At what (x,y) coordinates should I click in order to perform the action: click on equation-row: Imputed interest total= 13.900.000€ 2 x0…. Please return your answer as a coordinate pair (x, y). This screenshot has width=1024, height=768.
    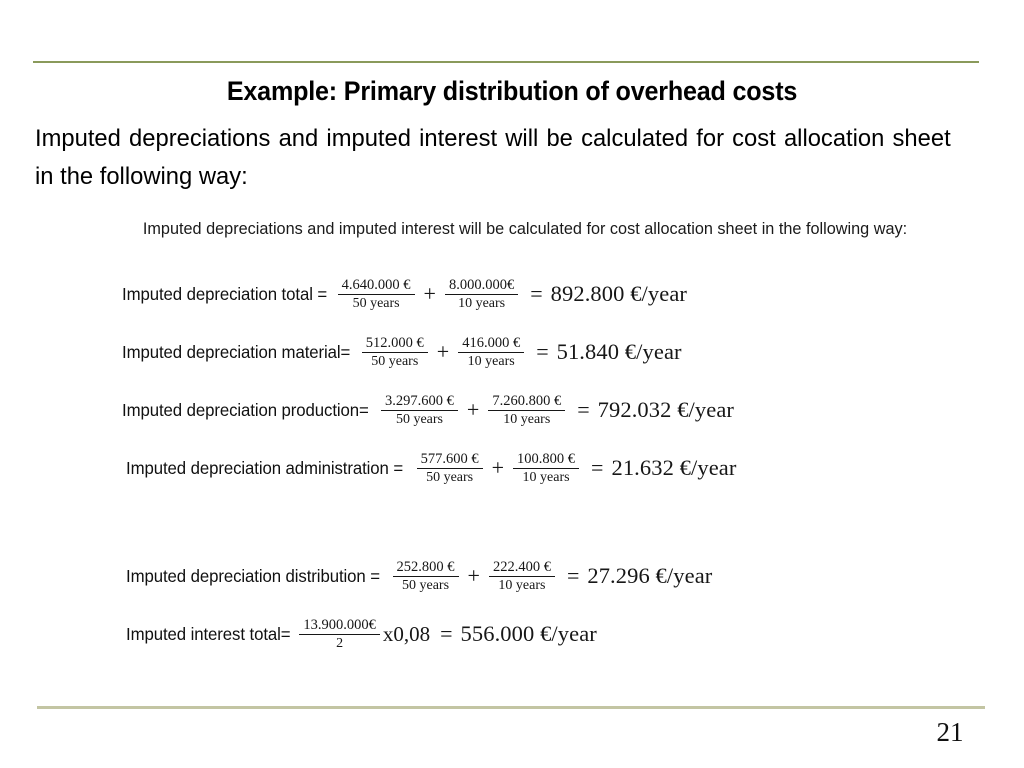
    Looking at the image, I should click on (525, 634).